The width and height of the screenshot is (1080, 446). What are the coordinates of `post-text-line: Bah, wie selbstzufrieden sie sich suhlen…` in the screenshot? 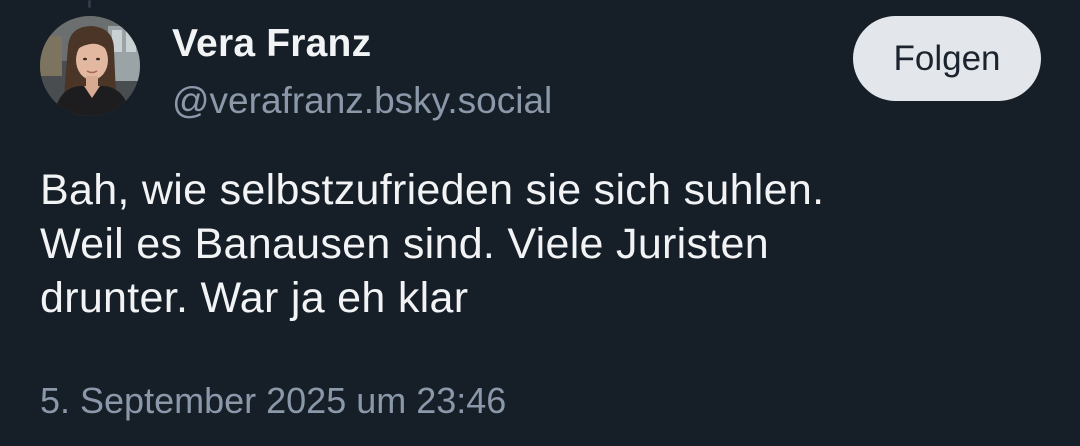 It's located at (432, 190).